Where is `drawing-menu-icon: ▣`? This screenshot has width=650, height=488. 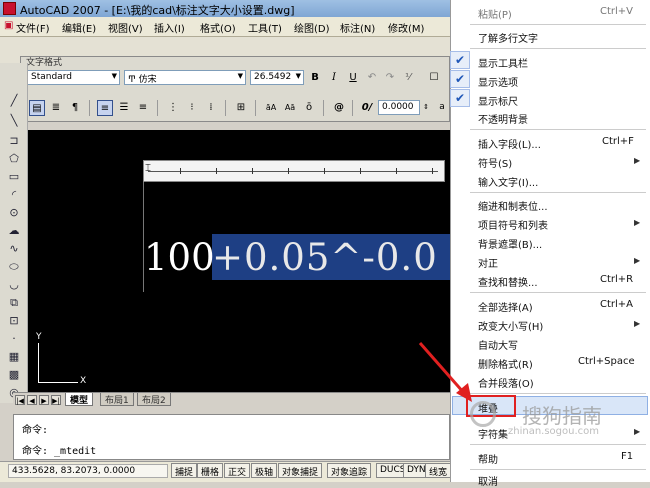
drawing-menu-icon: ▣ is located at coordinates (8, 25).